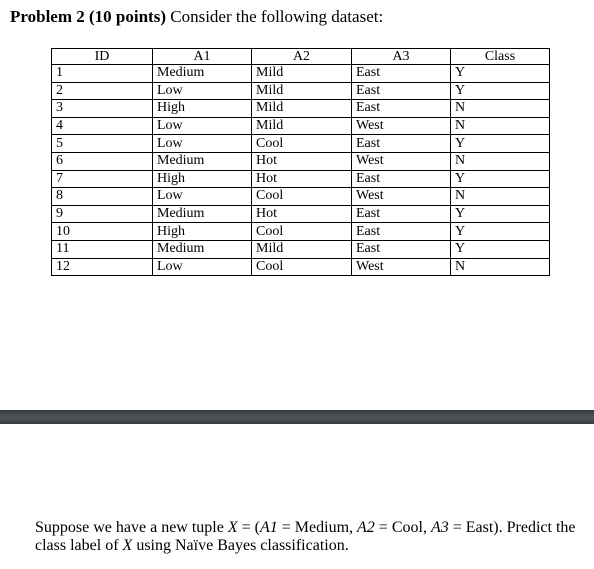 This screenshot has width=594, height=569. What do you see at coordinates (102, 126) in the screenshot?
I see `cell-id: 4` at bounding box center [102, 126].